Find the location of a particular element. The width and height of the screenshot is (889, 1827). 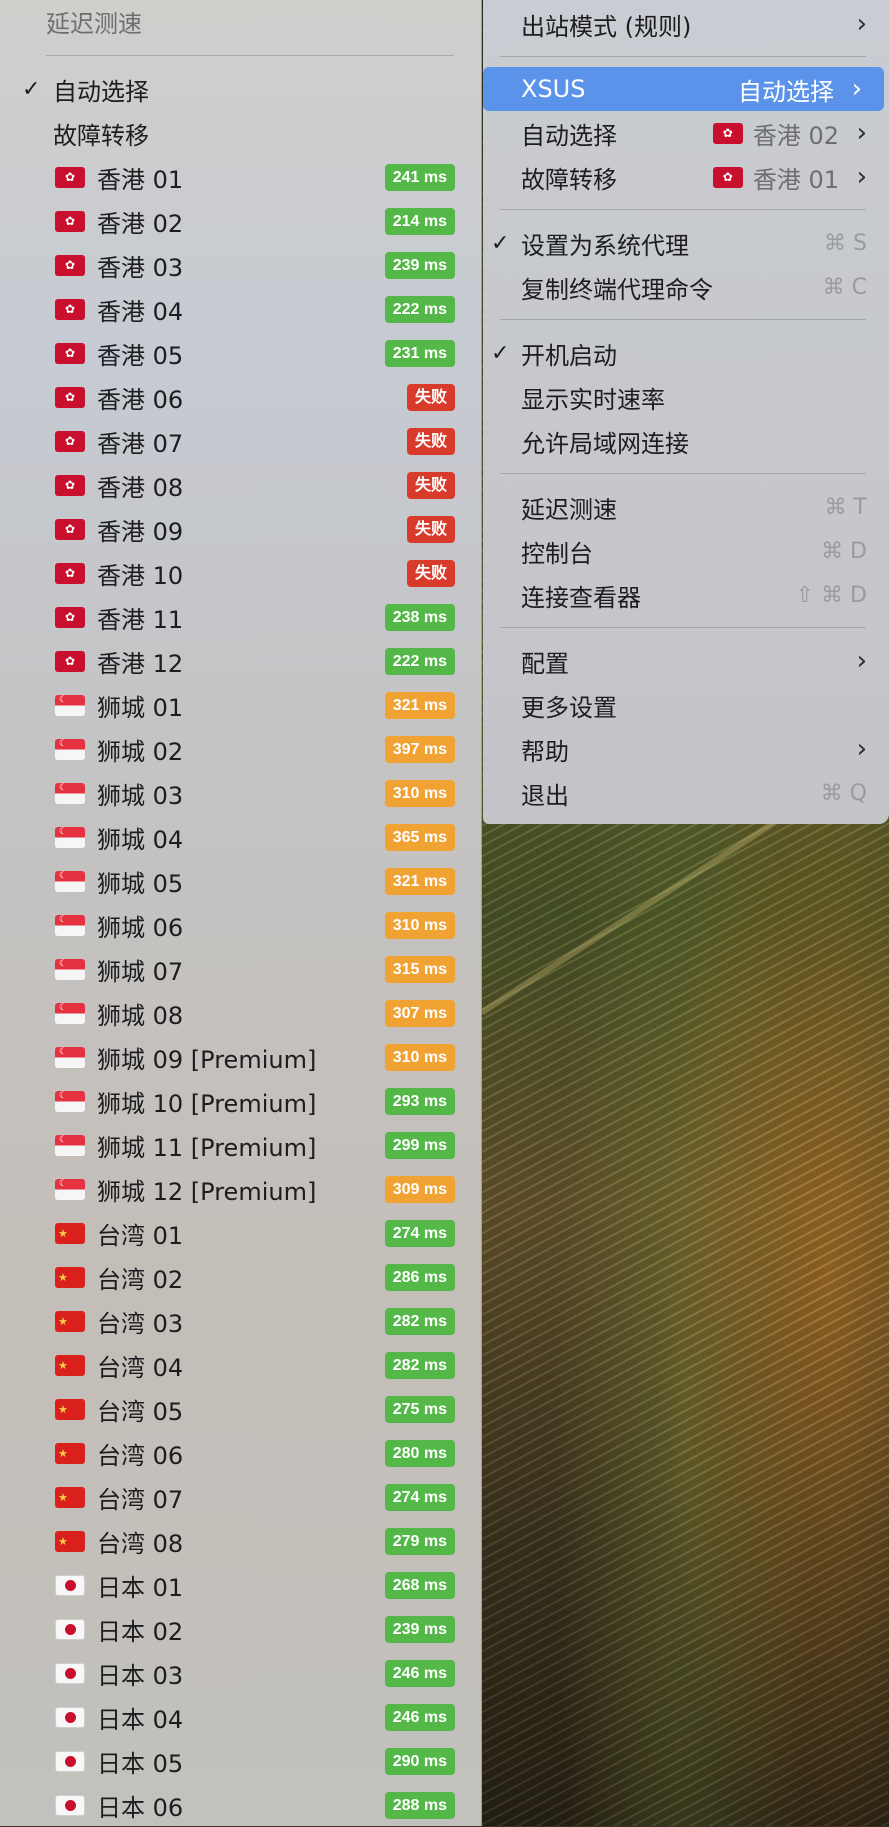

menu-item-label: 设置为系统代理 is located at coordinates (605, 245).